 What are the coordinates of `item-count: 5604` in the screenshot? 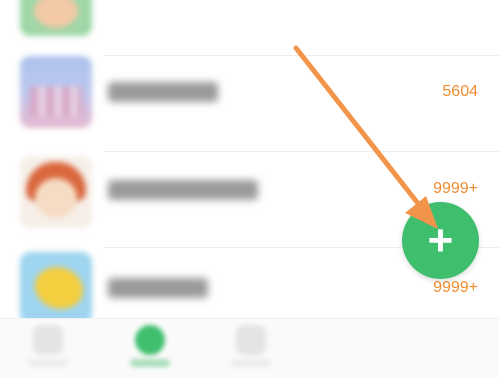 It's located at (460, 91).